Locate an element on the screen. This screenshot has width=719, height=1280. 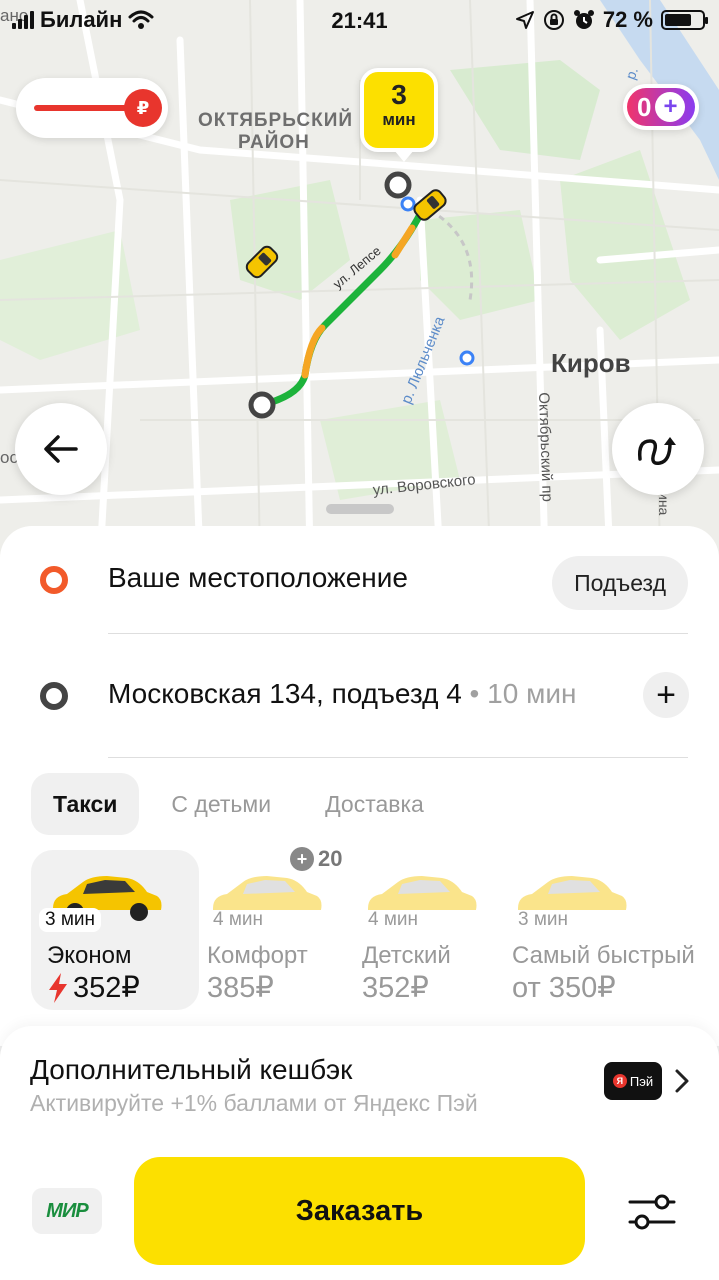
city-label: Киров is located at coordinates (591, 363).